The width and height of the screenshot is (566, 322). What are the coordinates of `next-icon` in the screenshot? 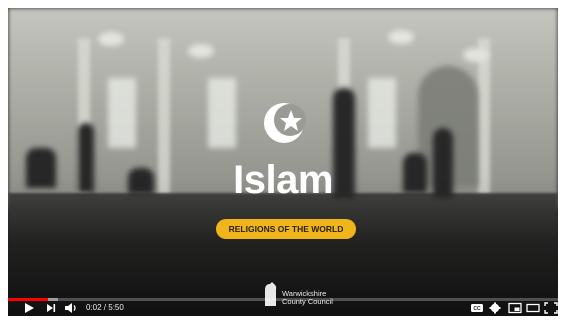 It's located at (51, 308).